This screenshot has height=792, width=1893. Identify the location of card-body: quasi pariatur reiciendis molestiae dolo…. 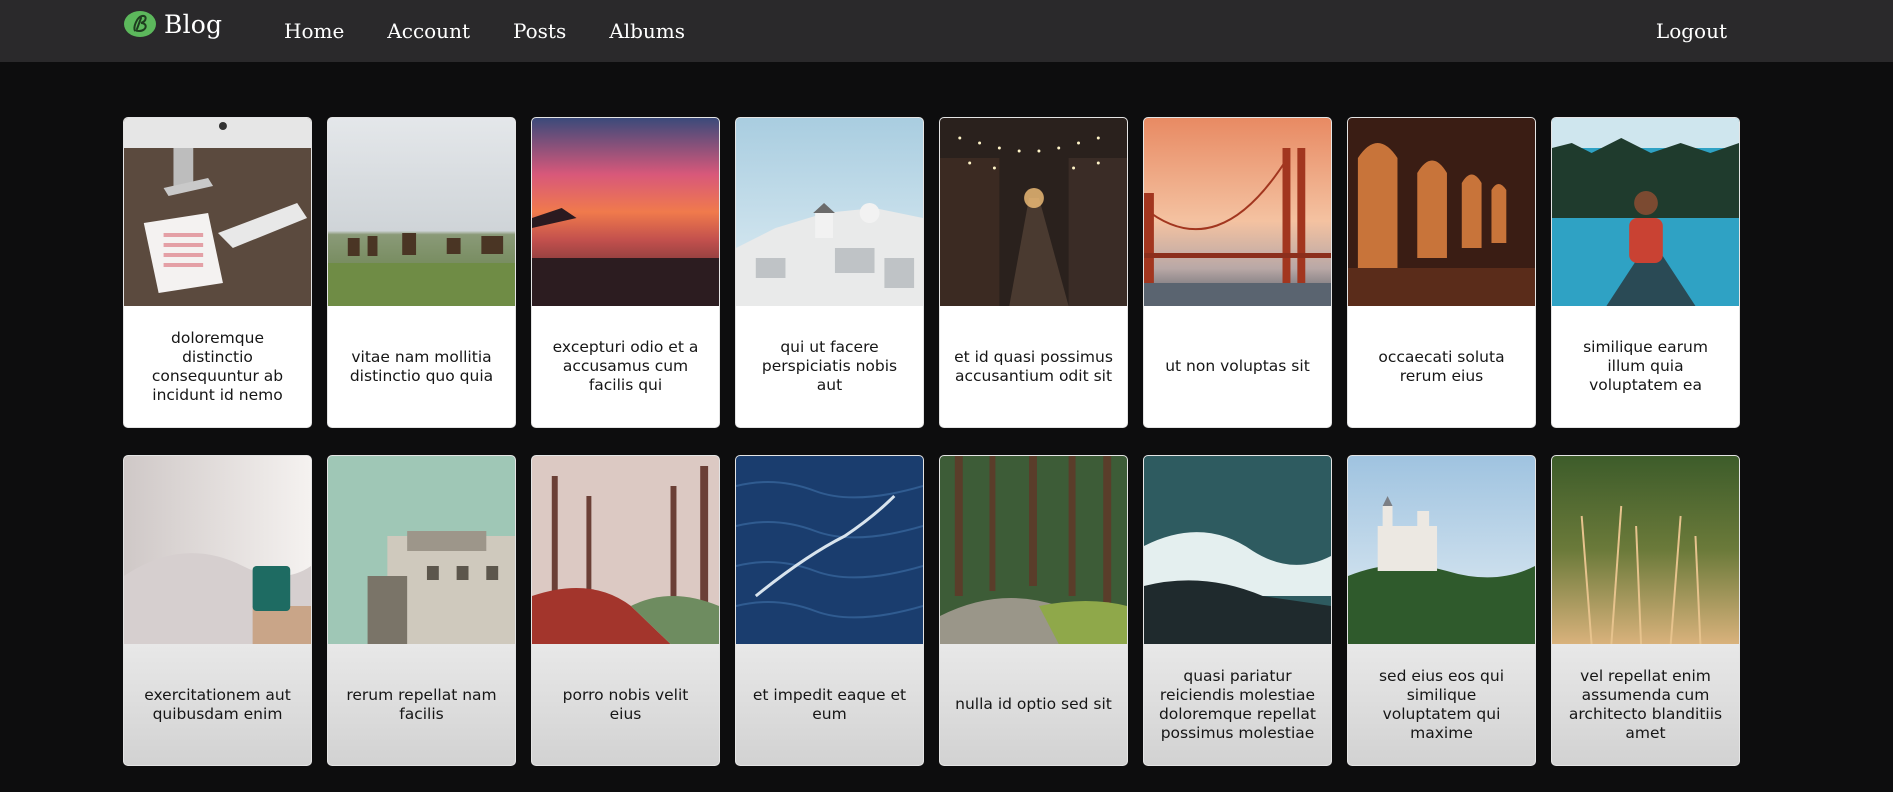
(1237, 704).